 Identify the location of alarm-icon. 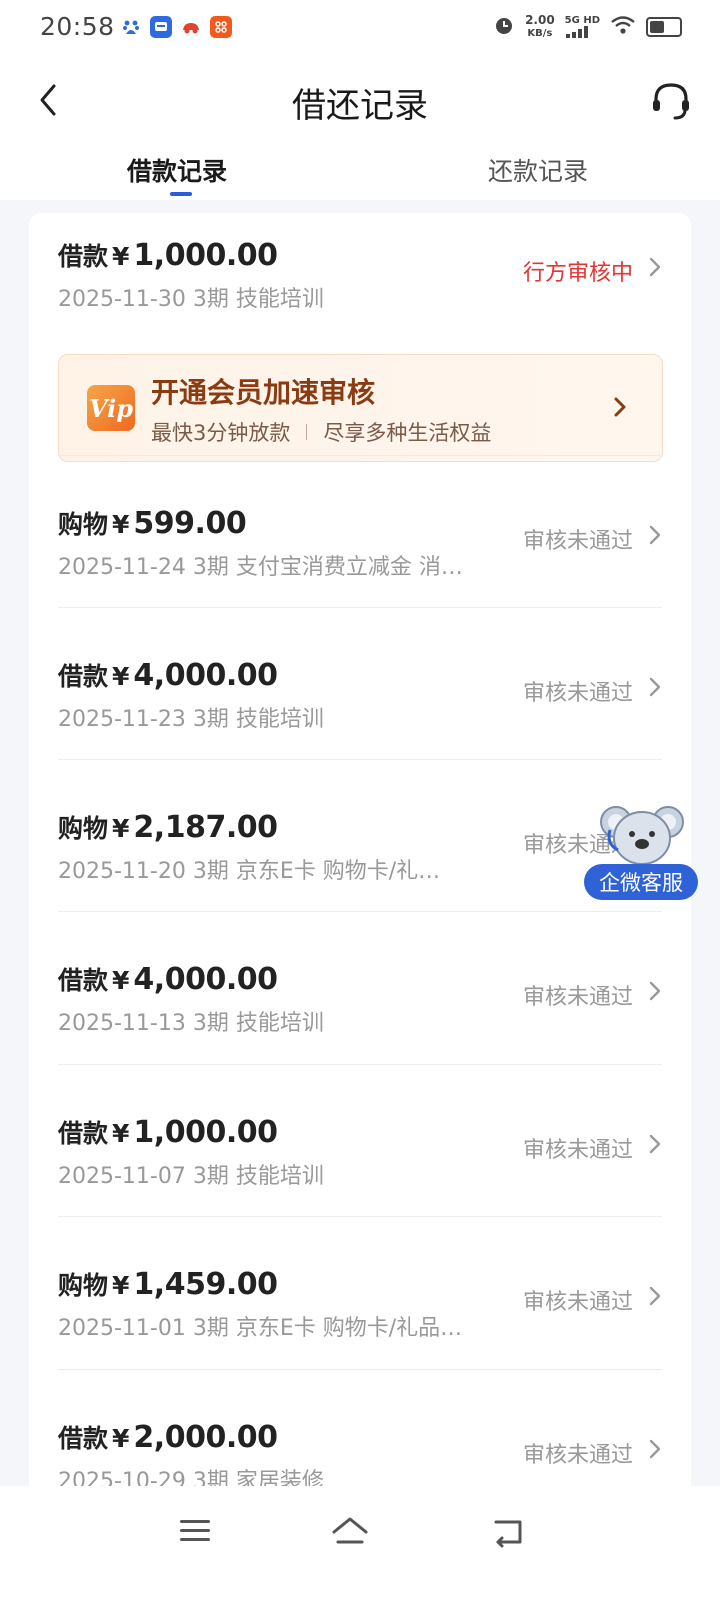
(504, 27).